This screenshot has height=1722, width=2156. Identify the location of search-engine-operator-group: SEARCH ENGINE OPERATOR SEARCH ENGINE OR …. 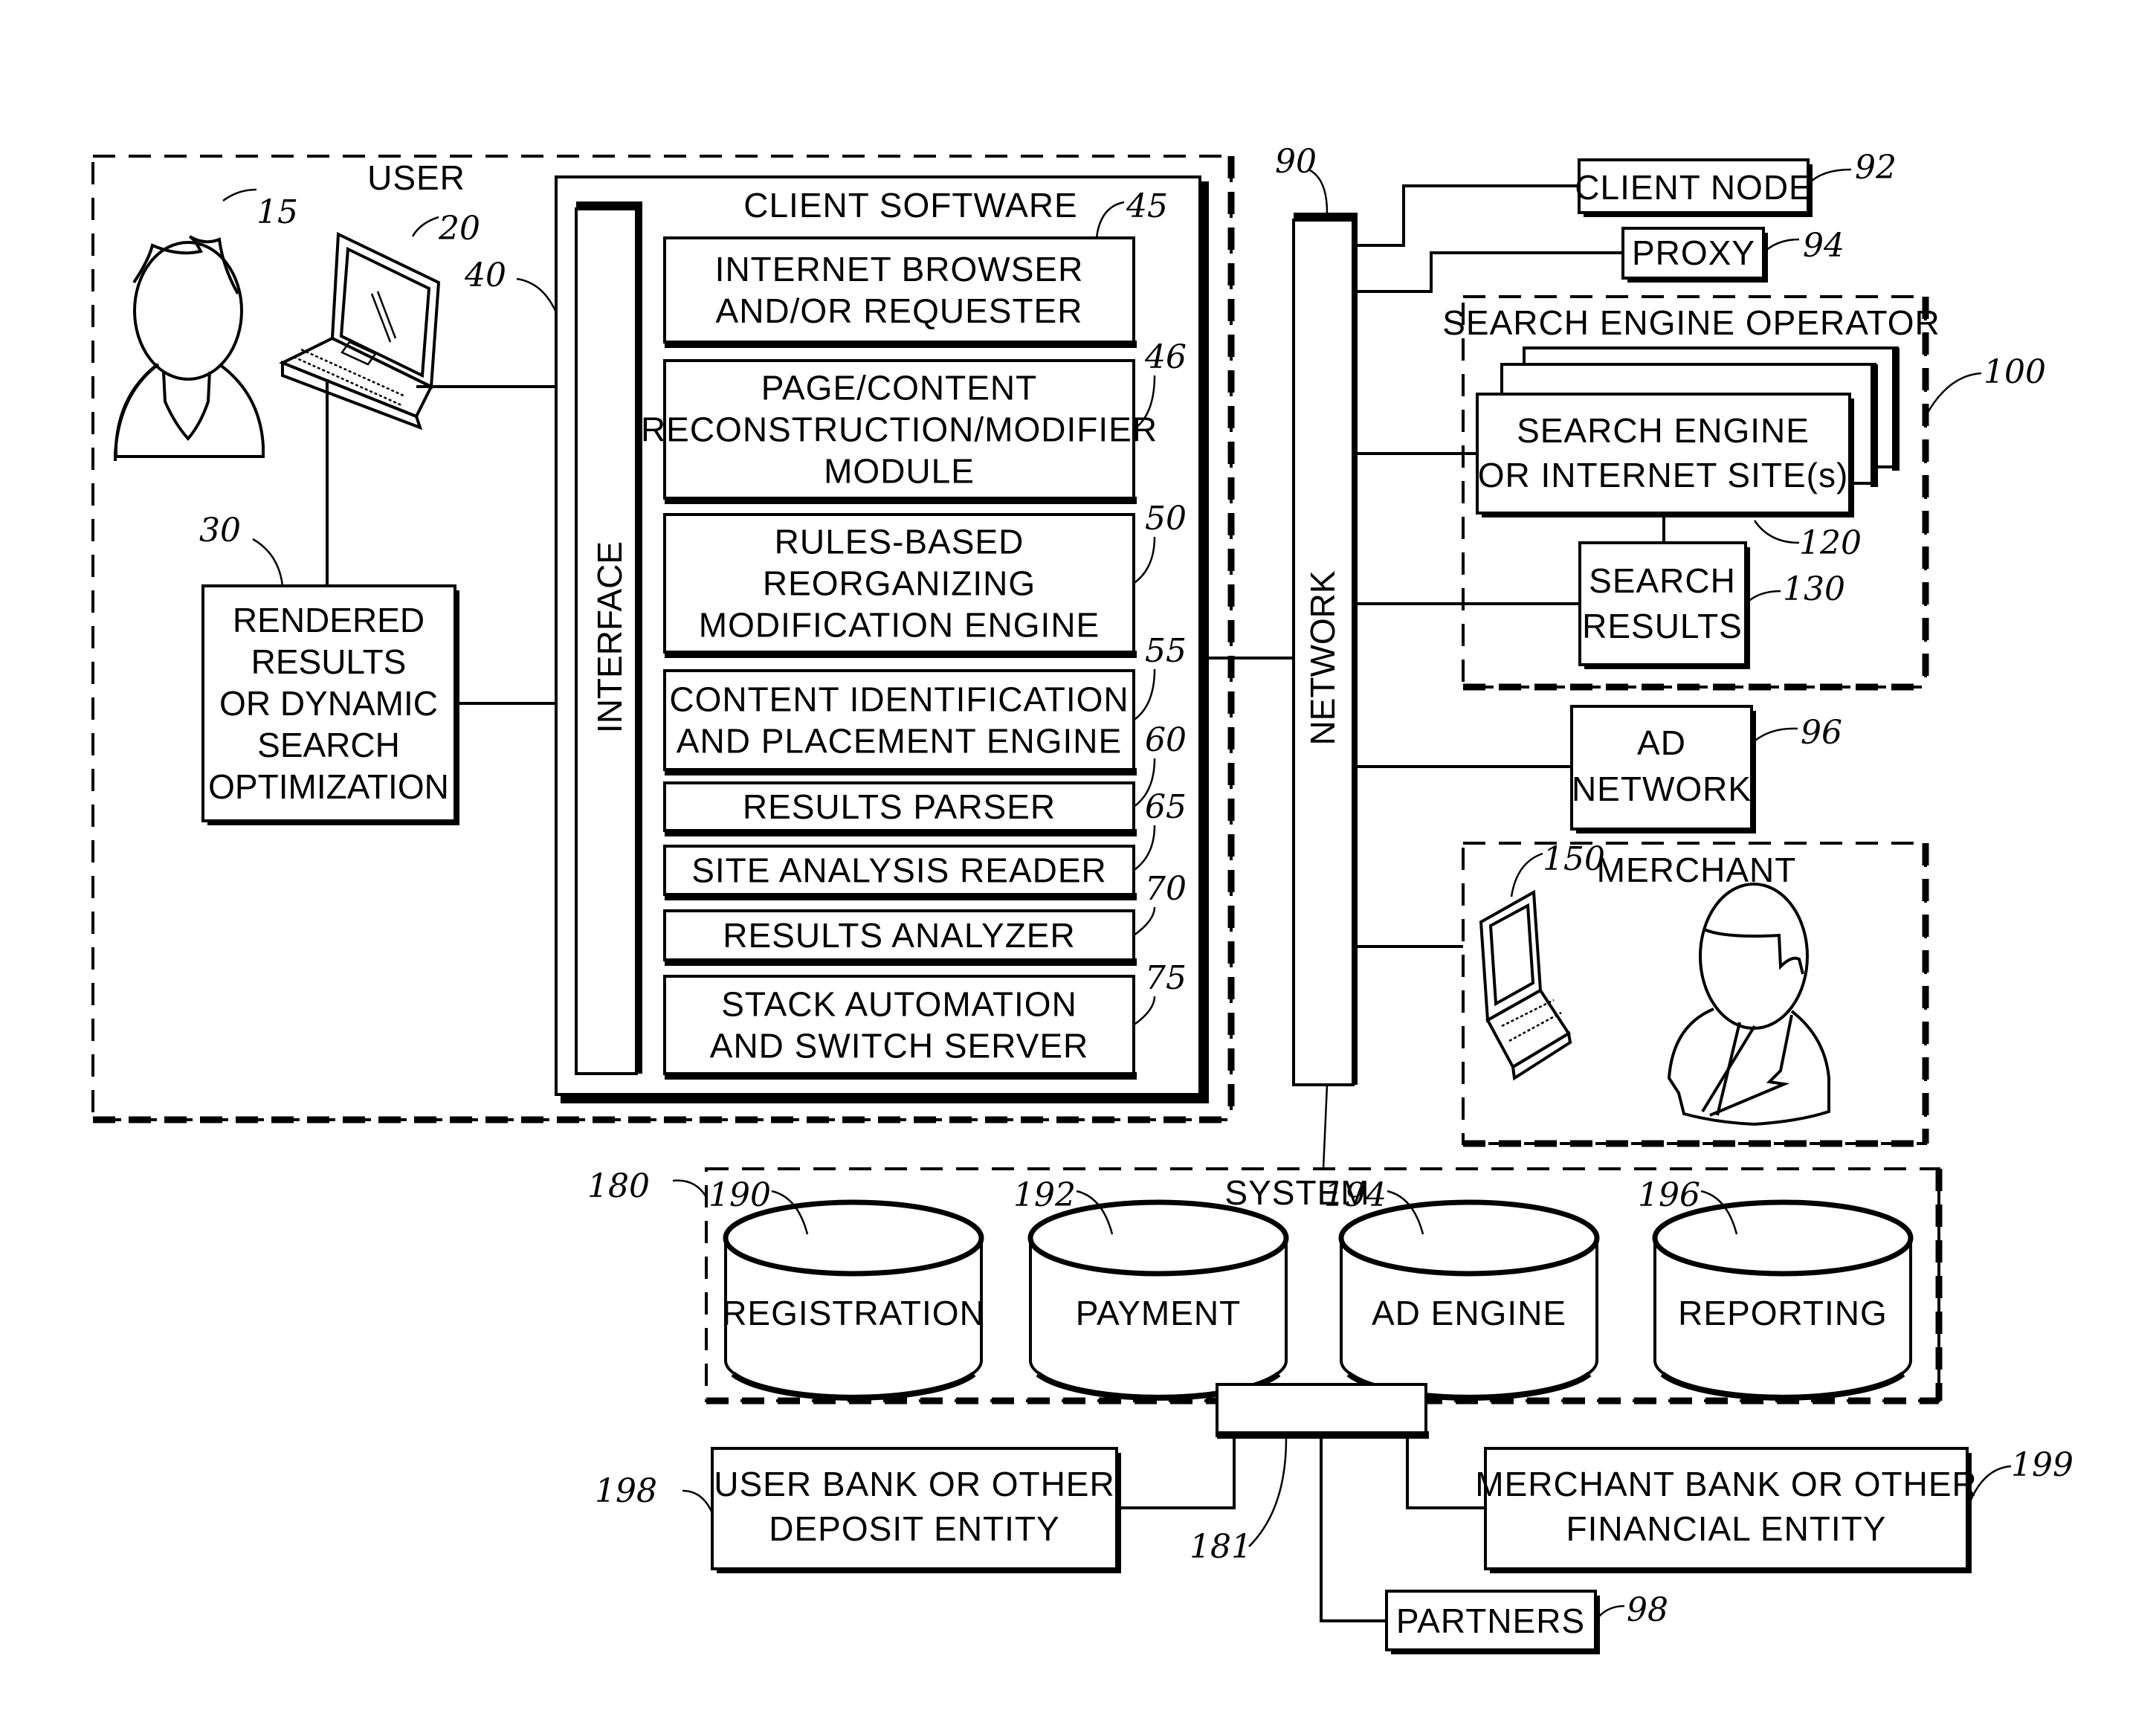
(1691, 493).